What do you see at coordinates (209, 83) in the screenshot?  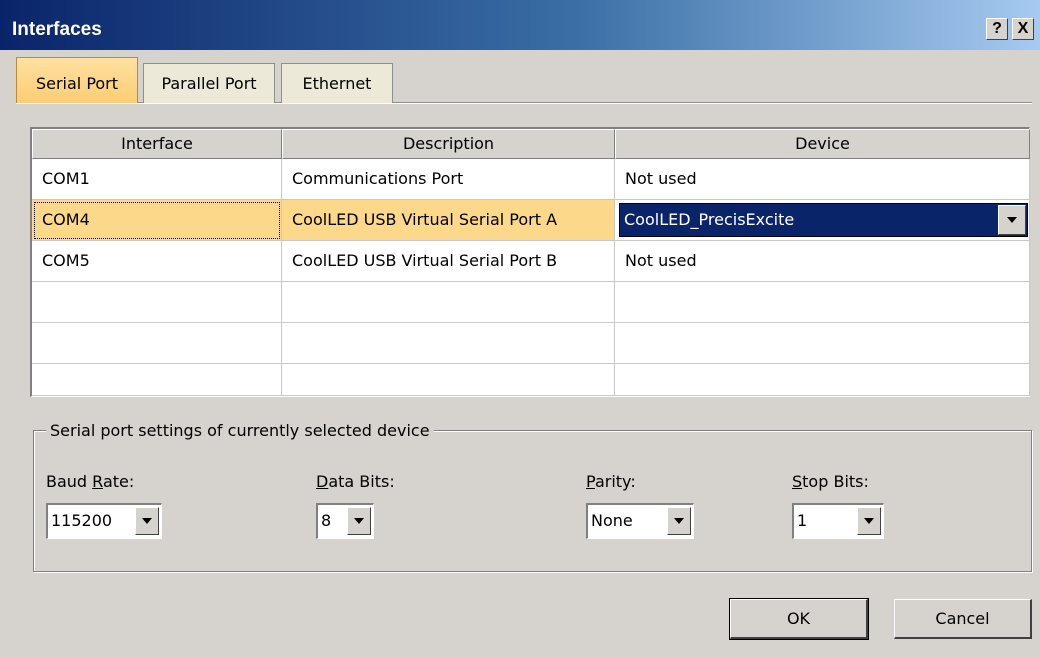 I see `tab-parallel-port: Parallel Port` at bounding box center [209, 83].